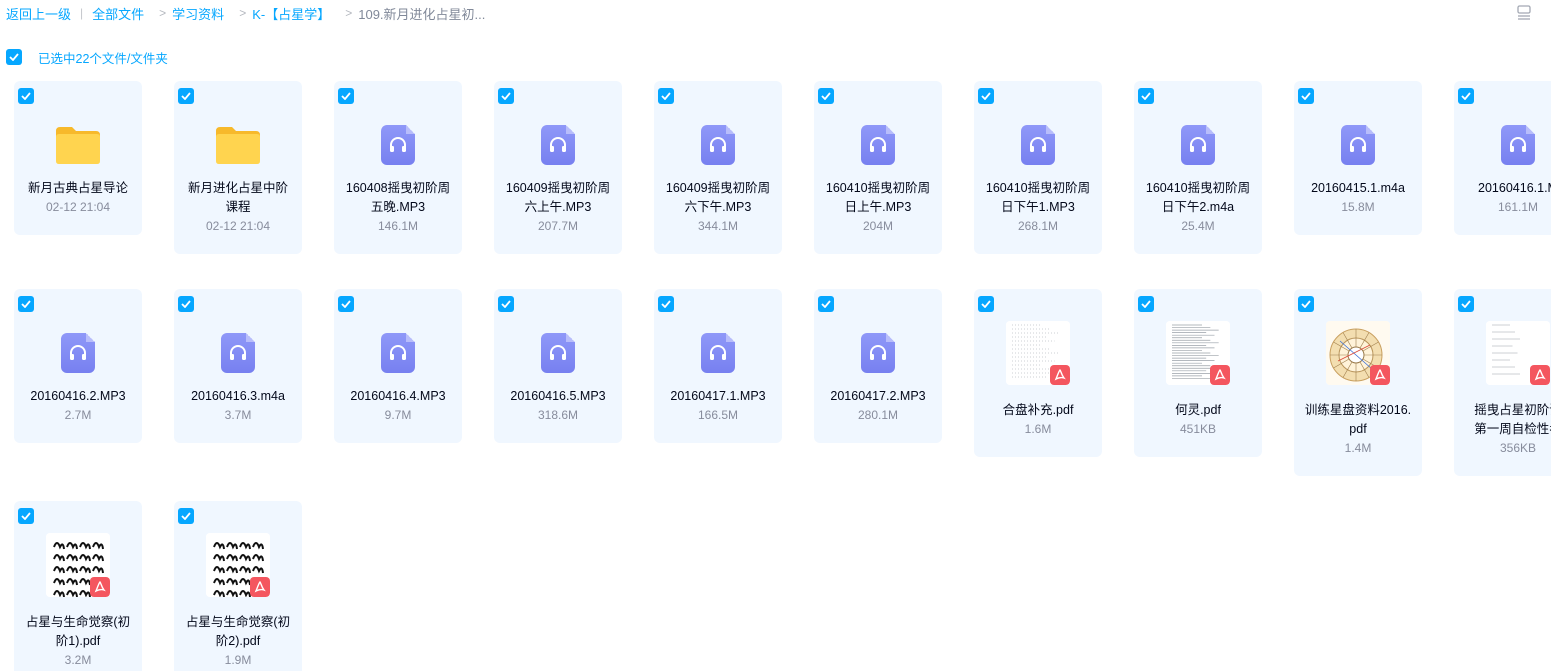  I want to click on file-card: 20160417.2.MP3 280.1M, so click(878, 366).